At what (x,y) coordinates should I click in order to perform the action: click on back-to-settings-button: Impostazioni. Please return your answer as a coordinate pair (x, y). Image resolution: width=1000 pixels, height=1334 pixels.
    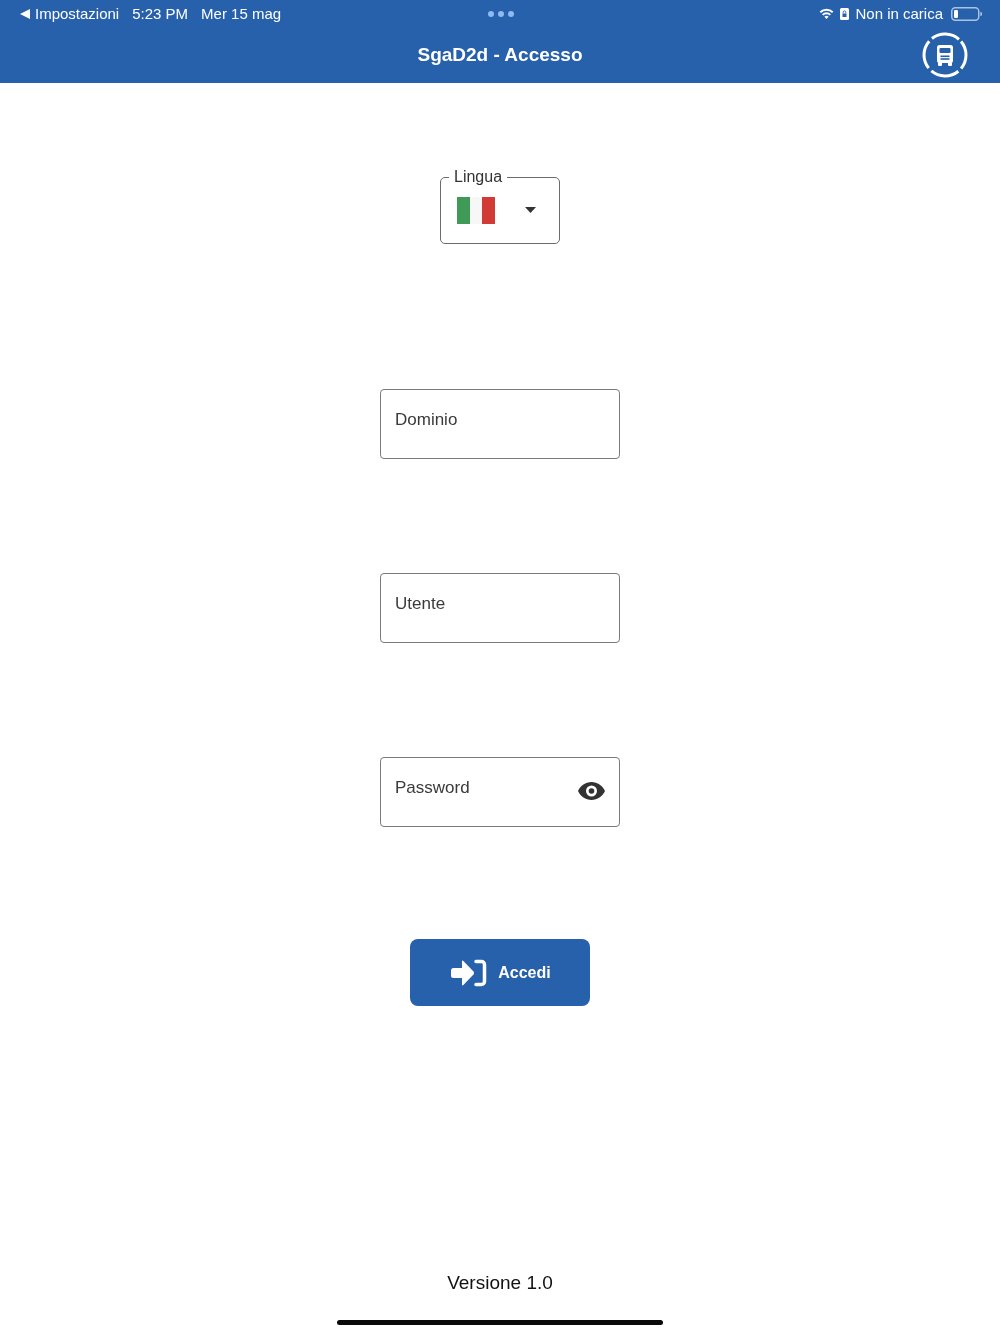
    Looking at the image, I should click on (70, 13).